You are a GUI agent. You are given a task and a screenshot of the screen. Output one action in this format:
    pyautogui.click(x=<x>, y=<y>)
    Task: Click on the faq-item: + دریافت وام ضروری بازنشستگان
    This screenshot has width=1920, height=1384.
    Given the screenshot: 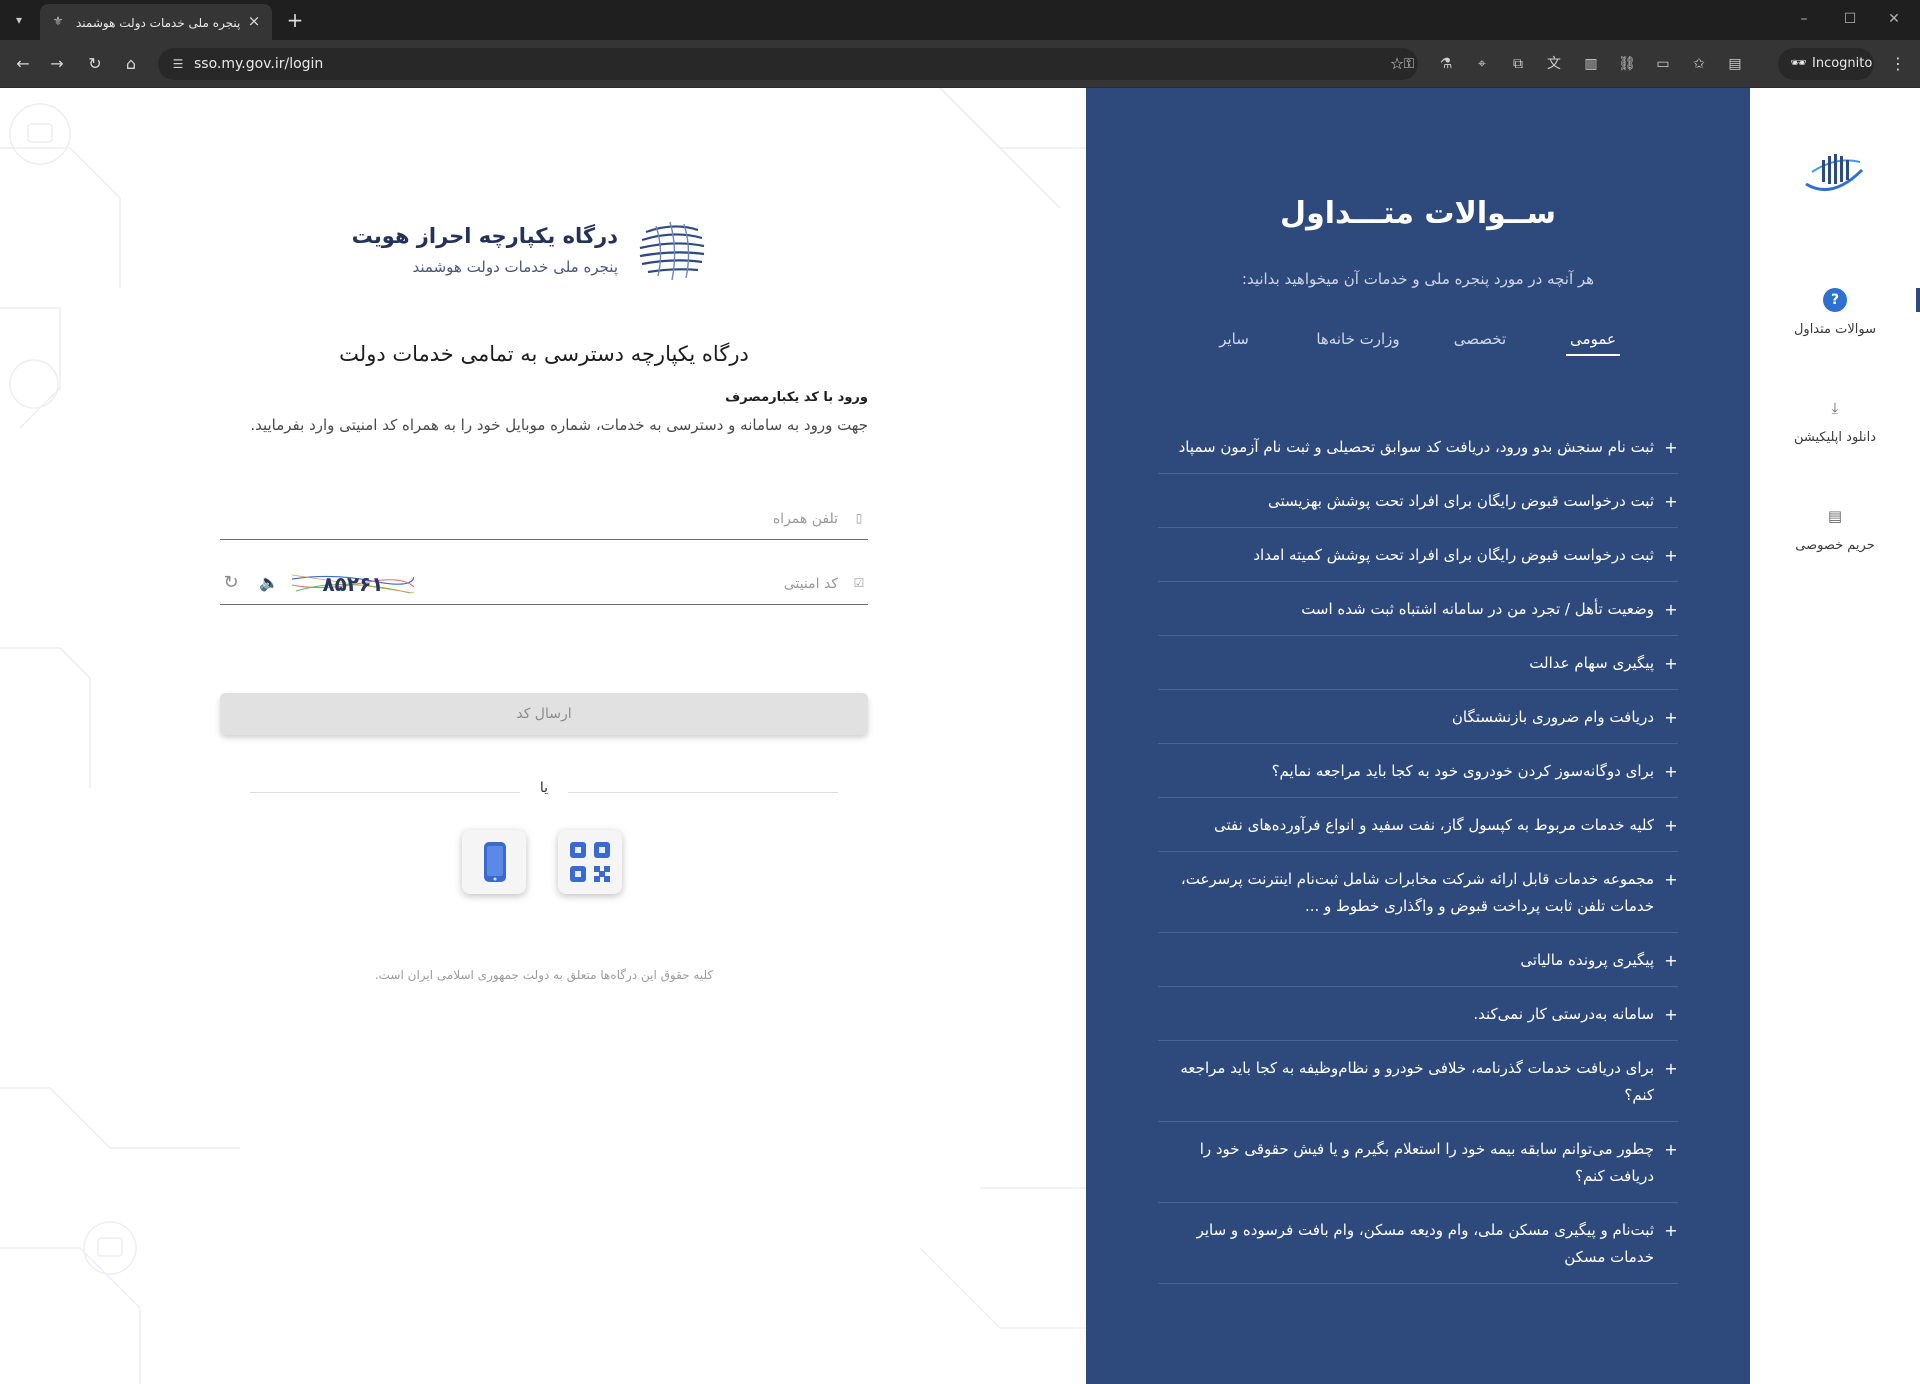 What is the action you would take?
    pyautogui.click(x=1418, y=717)
    